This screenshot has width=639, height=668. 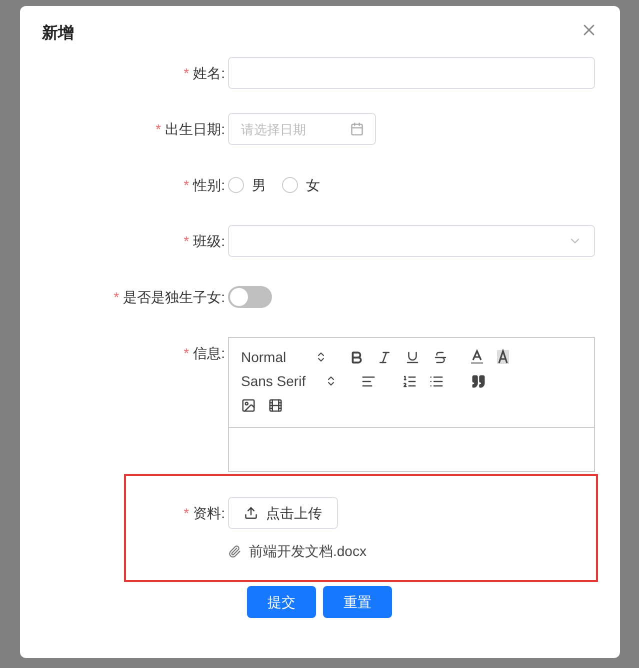 What do you see at coordinates (411, 73) in the screenshot?
I see `name-input` at bounding box center [411, 73].